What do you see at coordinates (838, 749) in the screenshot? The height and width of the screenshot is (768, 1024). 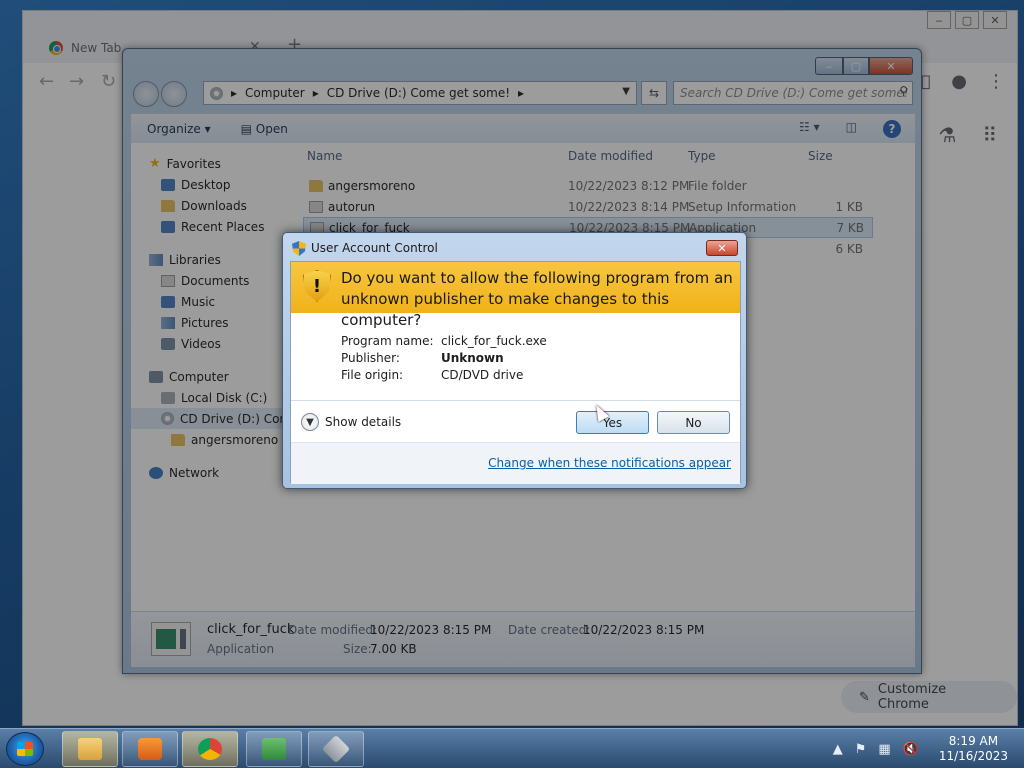 I see `show-hidden-icons-icon: ▲` at bounding box center [838, 749].